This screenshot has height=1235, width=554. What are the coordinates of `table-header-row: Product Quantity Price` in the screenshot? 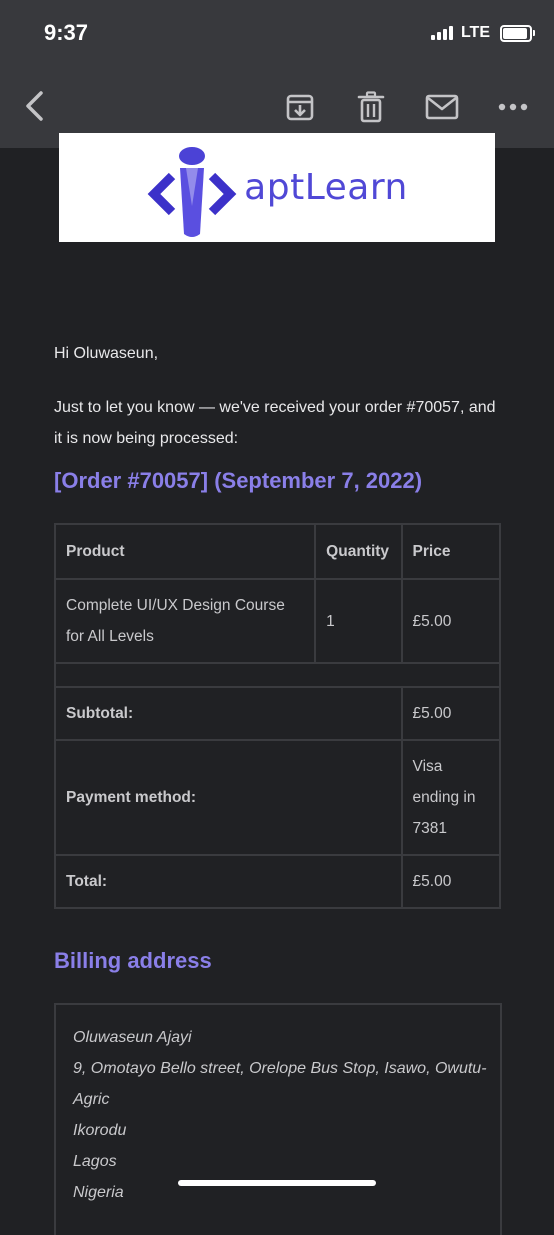 It's located at (277, 551).